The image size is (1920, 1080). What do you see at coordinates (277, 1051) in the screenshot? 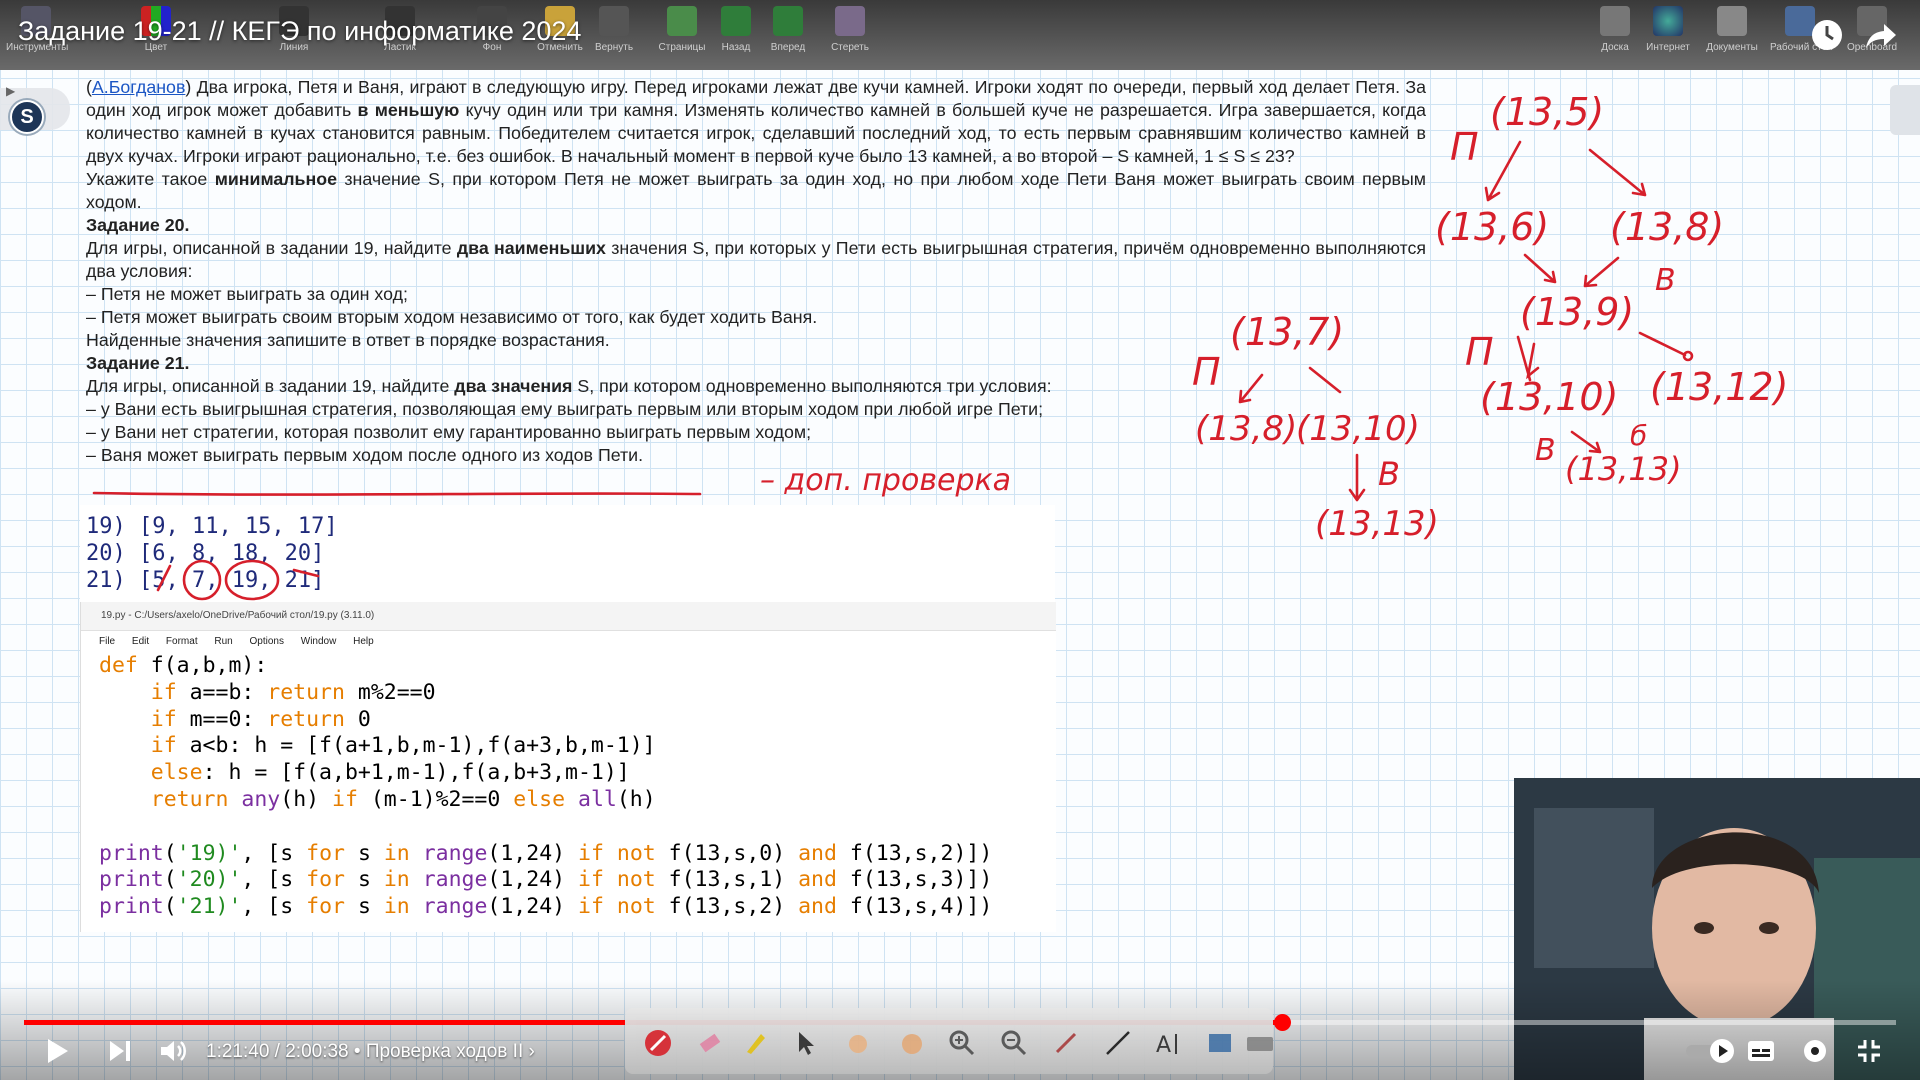
I see `time-value: 1:21:40 / 2:00:38` at bounding box center [277, 1051].